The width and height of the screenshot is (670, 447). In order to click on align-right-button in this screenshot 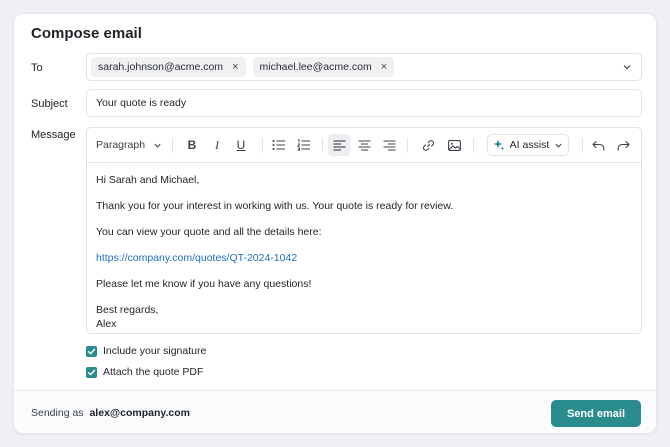, I will do `click(389, 145)`.